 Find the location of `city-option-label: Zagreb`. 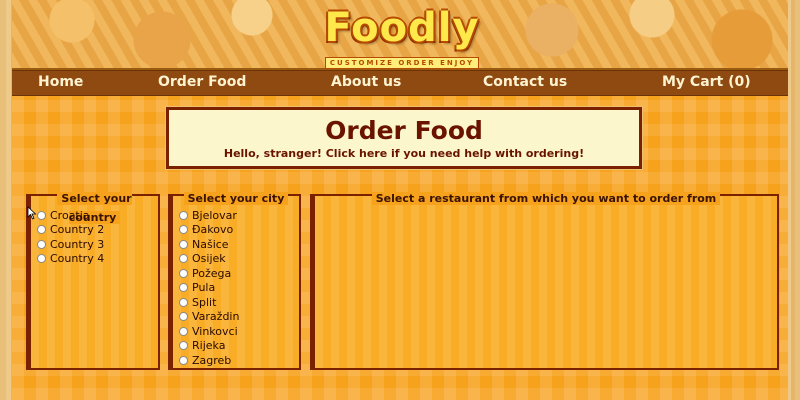

city-option-label: Zagreb is located at coordinates (212, 360).